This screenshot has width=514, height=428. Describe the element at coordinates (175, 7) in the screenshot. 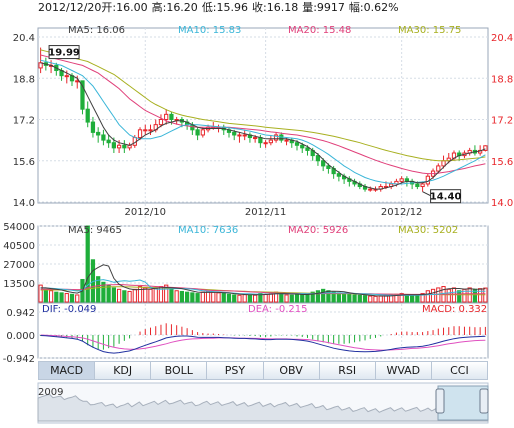

I see `quote-high: 高:16.20` at that location.